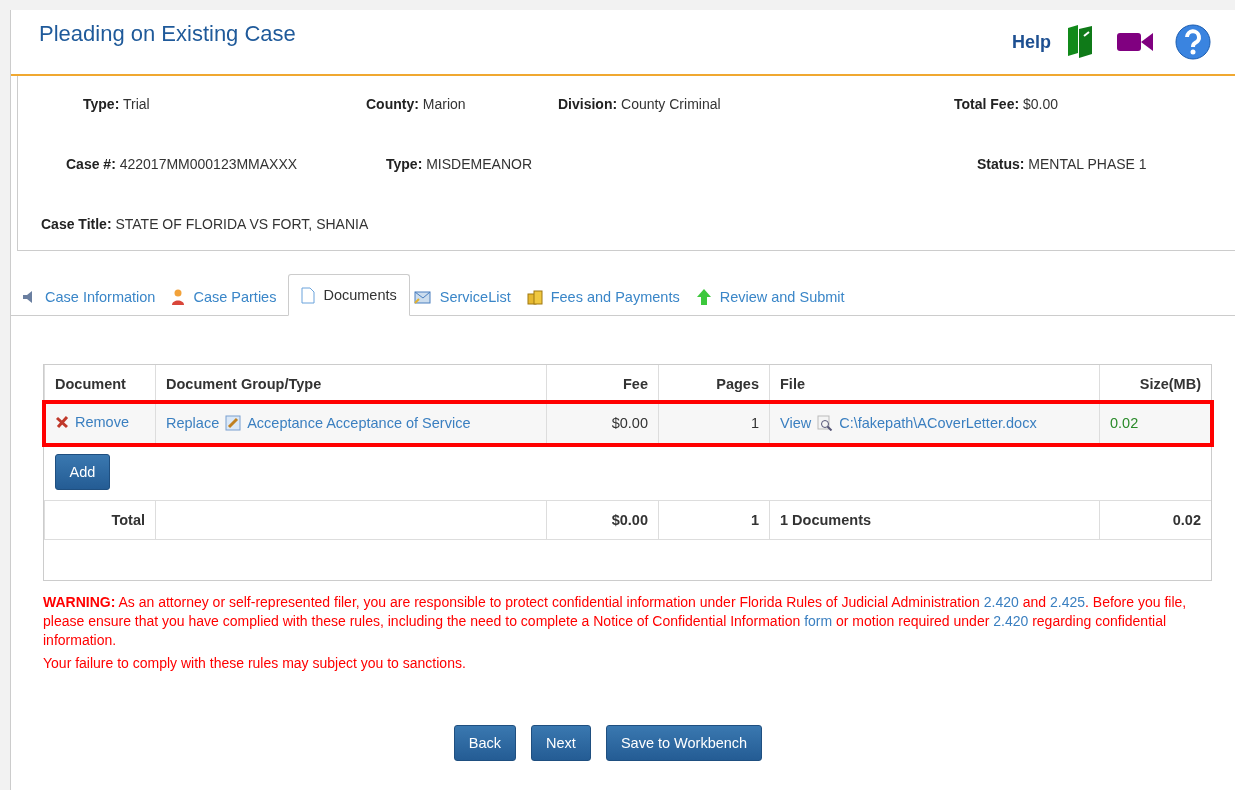 The image size is (1235, 790). What do you see at coordinates (534, 297) in the screenshot?
I see `coins-icon` at bounding box center [534, 297].